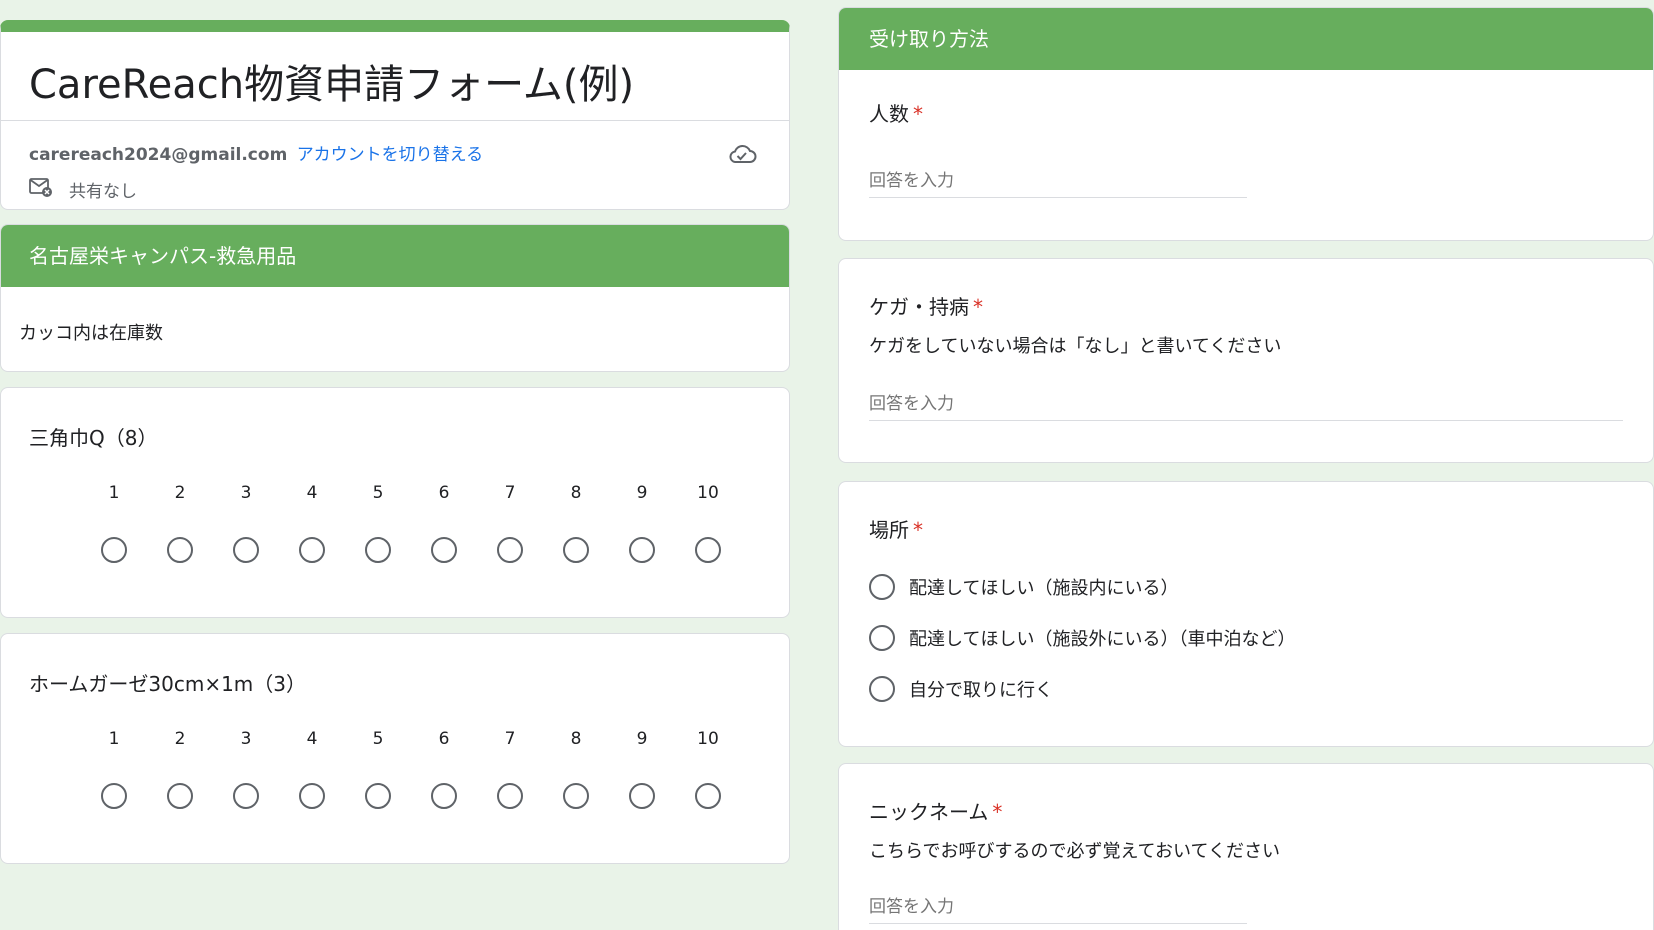 The height and width of the screenshot is (930, 1654). Describe the element at coordinates (1044, 588) in the screenshot. I see `option-label: 配達してほしい（施設内にいる）` at that location.